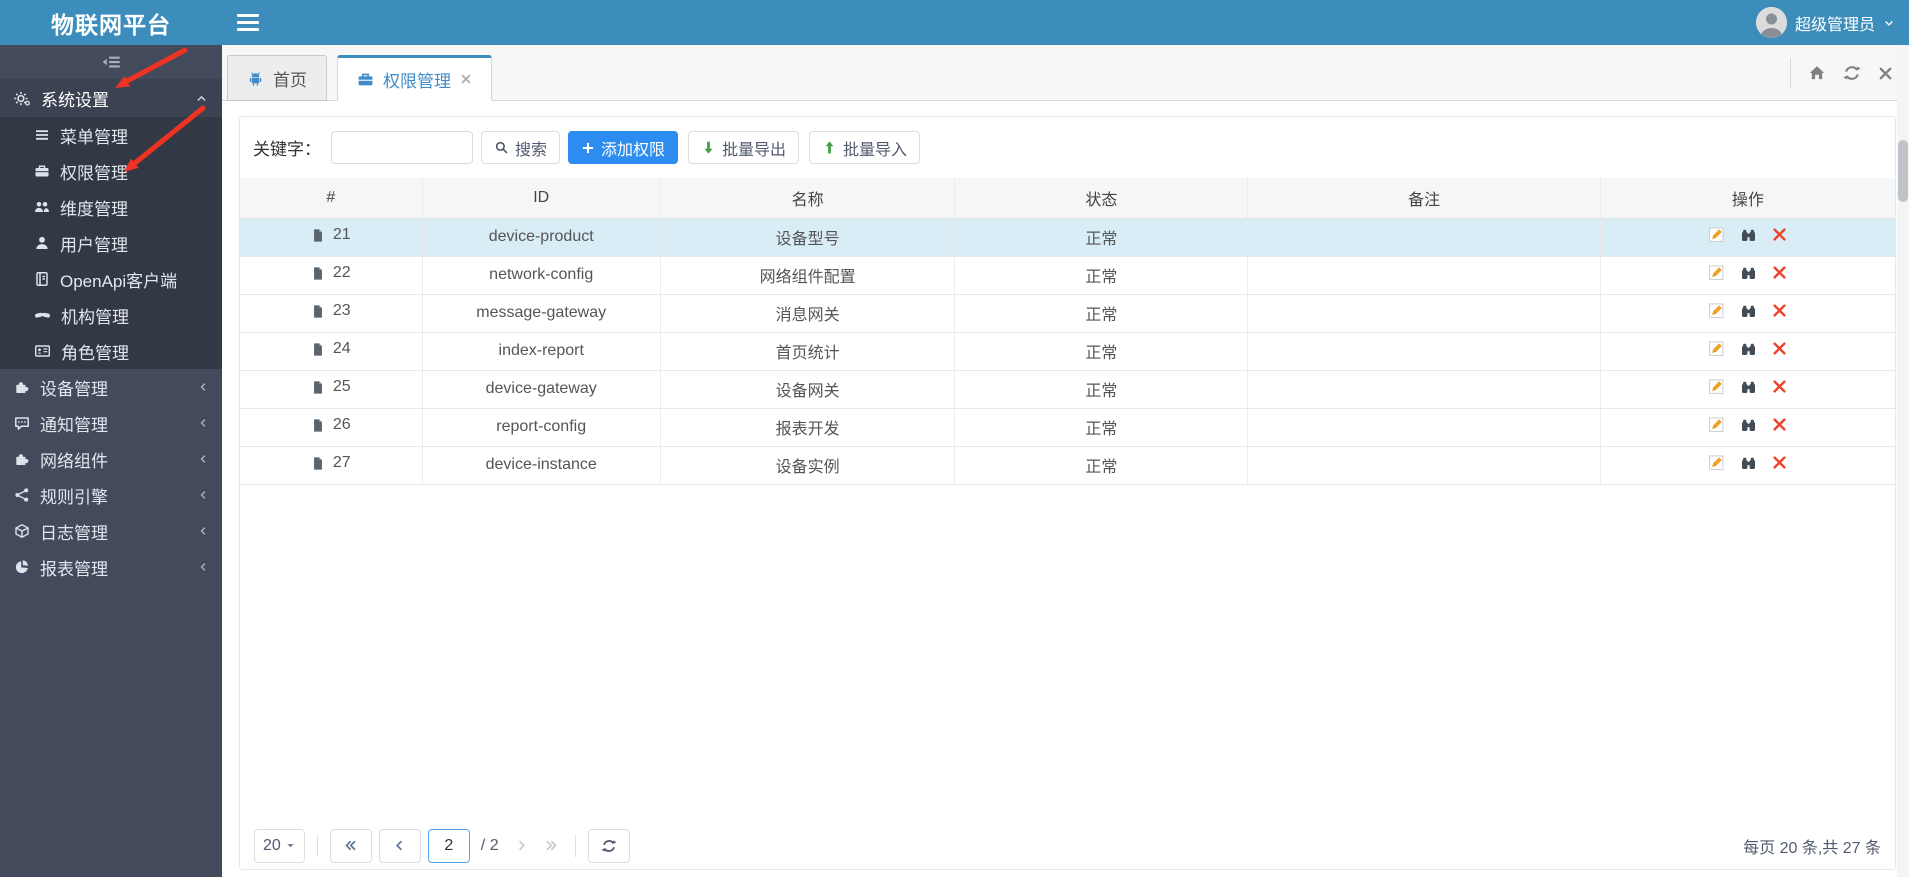 This screenshot has height=877, width=1909. I want to click on sidebar-group-network: 网络组件, so click(111, 459).